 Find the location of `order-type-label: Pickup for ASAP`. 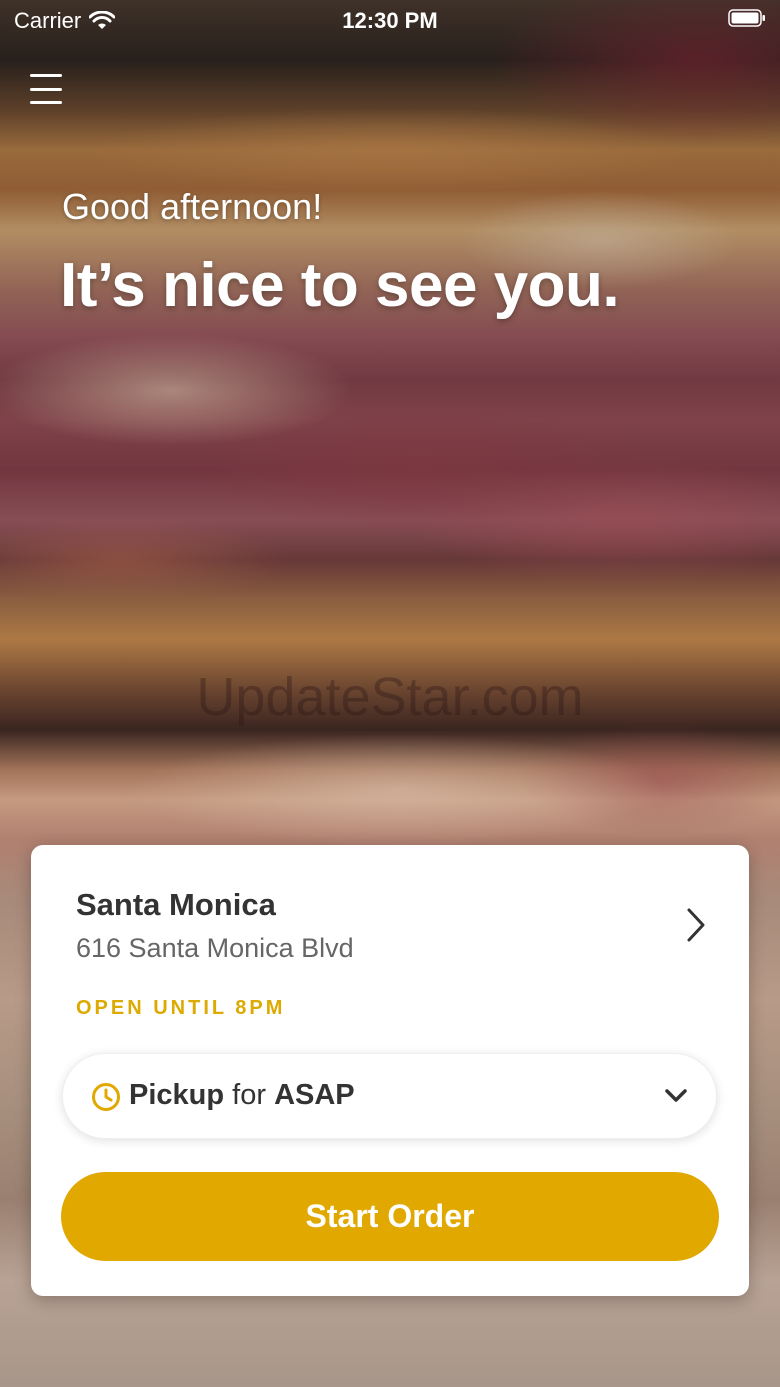

order-type-label: Pickup for ASAP is located at coordinates (242, 1095).